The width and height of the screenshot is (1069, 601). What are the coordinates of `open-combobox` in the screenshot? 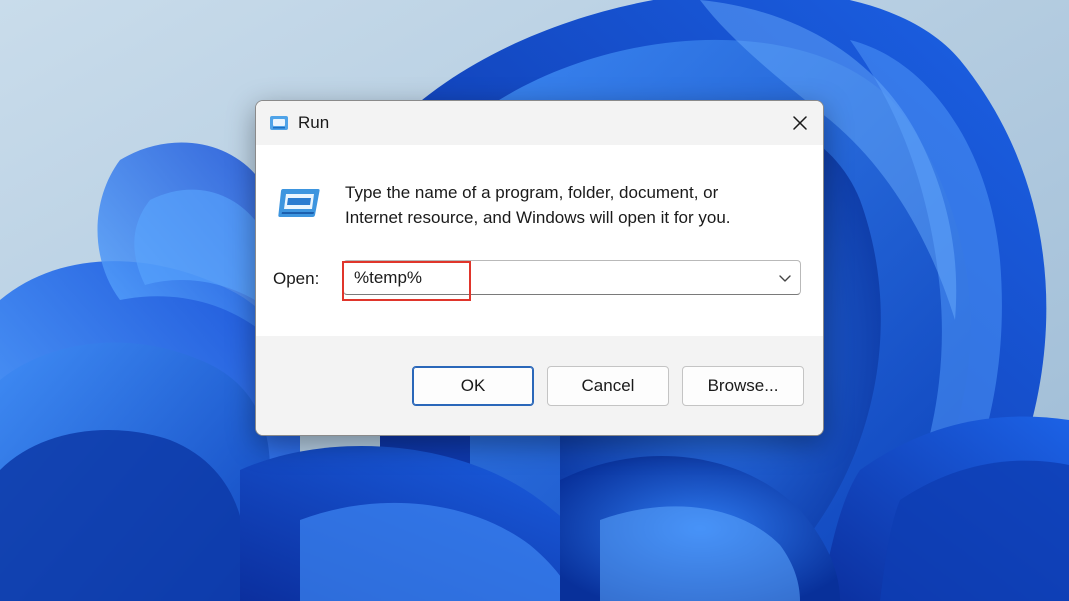 It's located at (572, 277).